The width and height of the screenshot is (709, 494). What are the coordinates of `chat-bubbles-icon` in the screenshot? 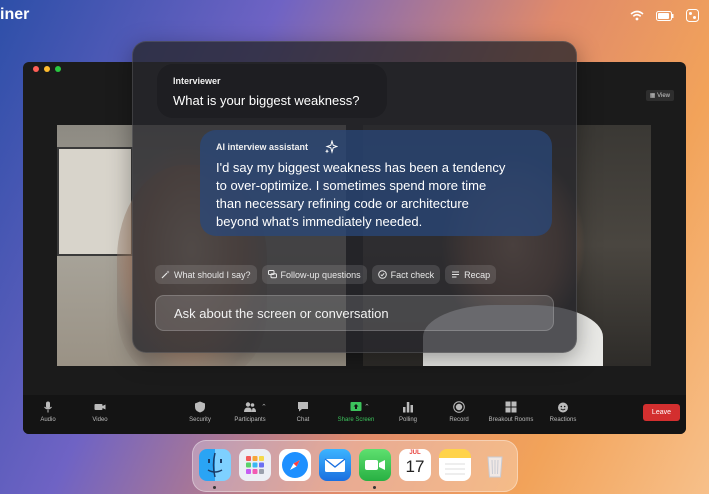 It's located at (272, 274).